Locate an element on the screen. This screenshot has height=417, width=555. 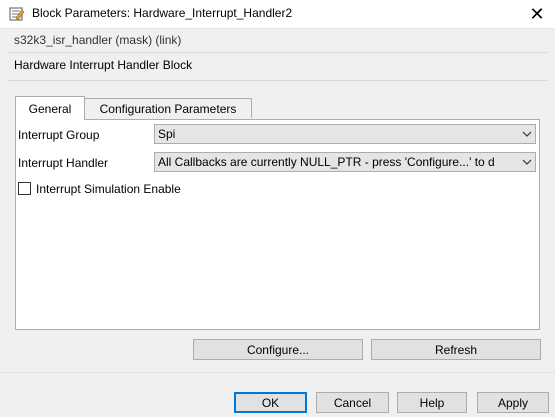
block-subtitle: s32k3_isr_handler (mask) (link) is located at coordinates (98, 40).